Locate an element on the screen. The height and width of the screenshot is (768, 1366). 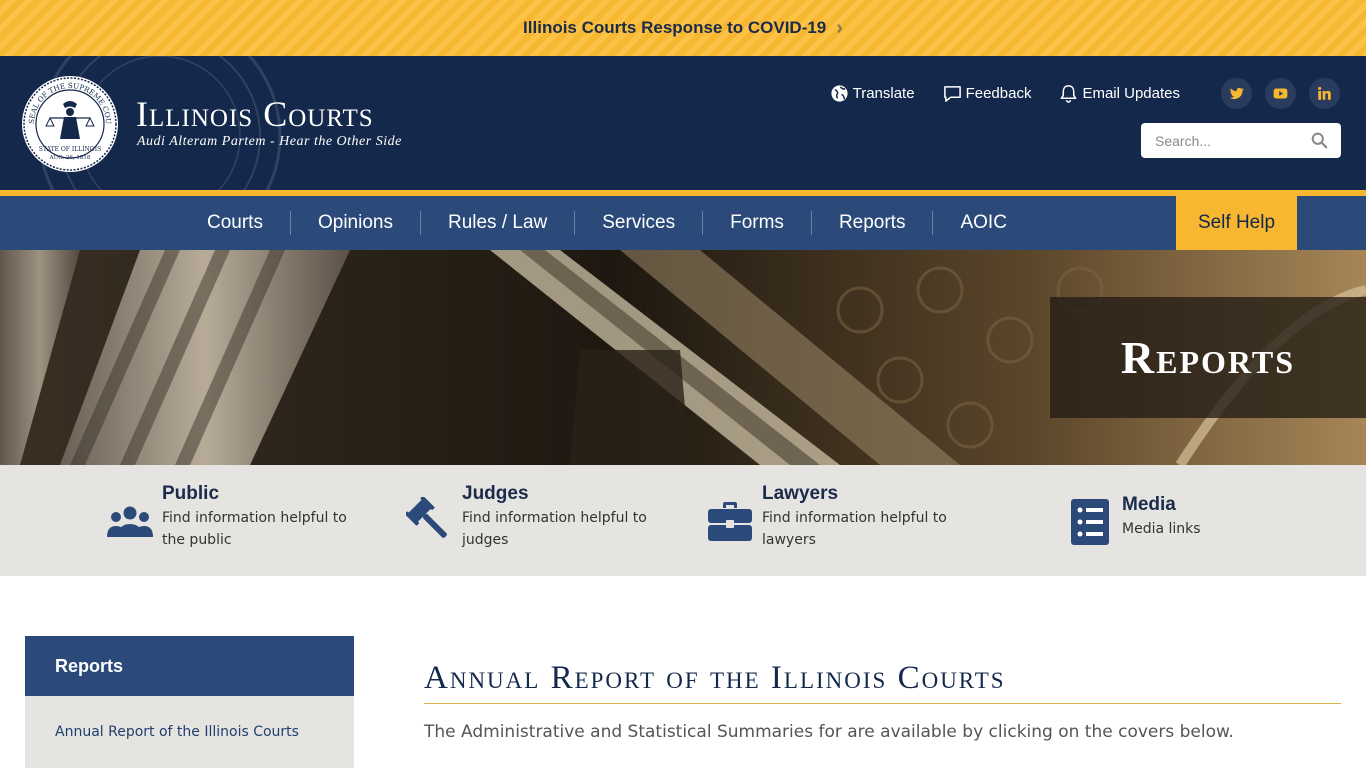
twitter-link is located at coordinates (1236, 93).